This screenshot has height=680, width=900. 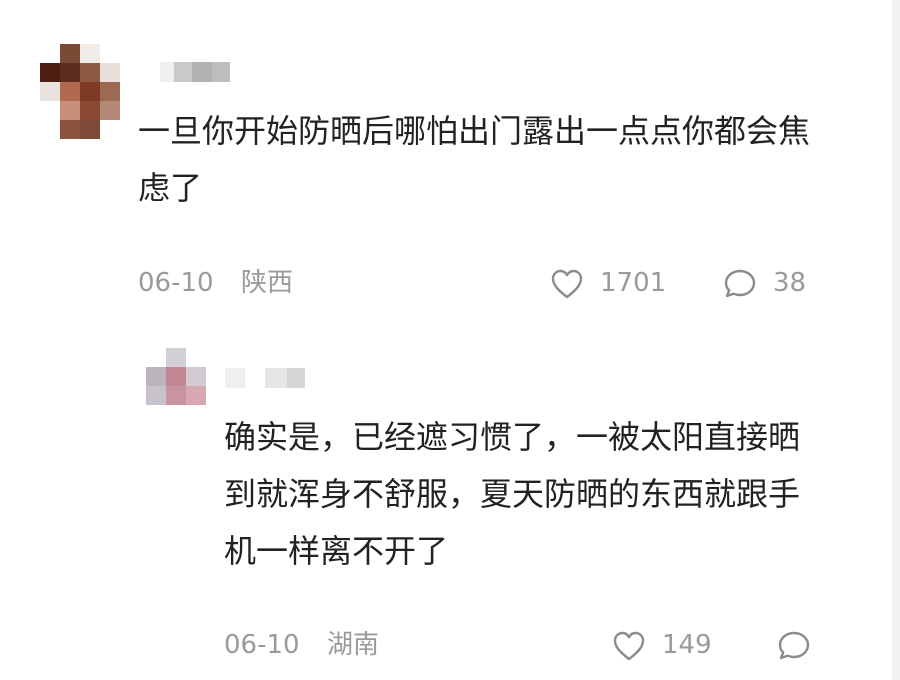 I want to click on comment-text: 一旦你开始防晒后哪怕出门露出一点点你都会焦虑了, so click(x=474, y=159).